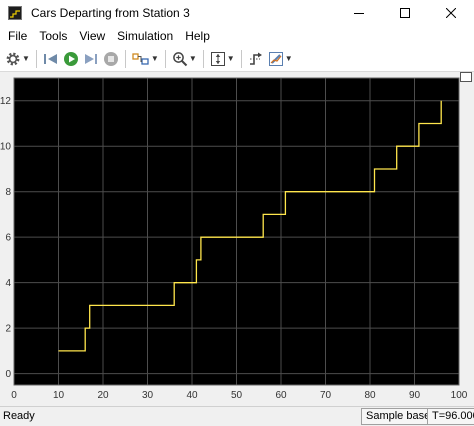 Image resolution: width=474 pixels, height=426 pixels. I want to click on style-dropdown-icon: ▼, so click(289, 58).